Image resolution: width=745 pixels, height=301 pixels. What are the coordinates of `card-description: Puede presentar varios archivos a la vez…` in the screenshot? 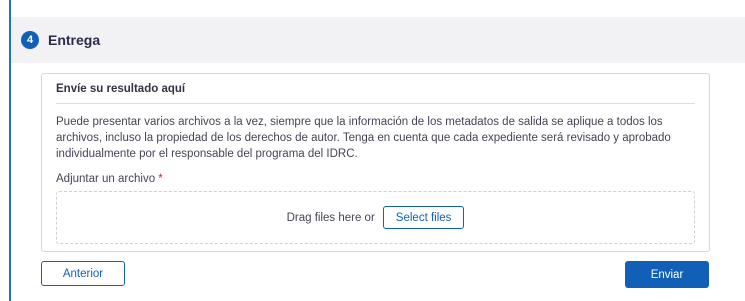 It's located at (363, 138).